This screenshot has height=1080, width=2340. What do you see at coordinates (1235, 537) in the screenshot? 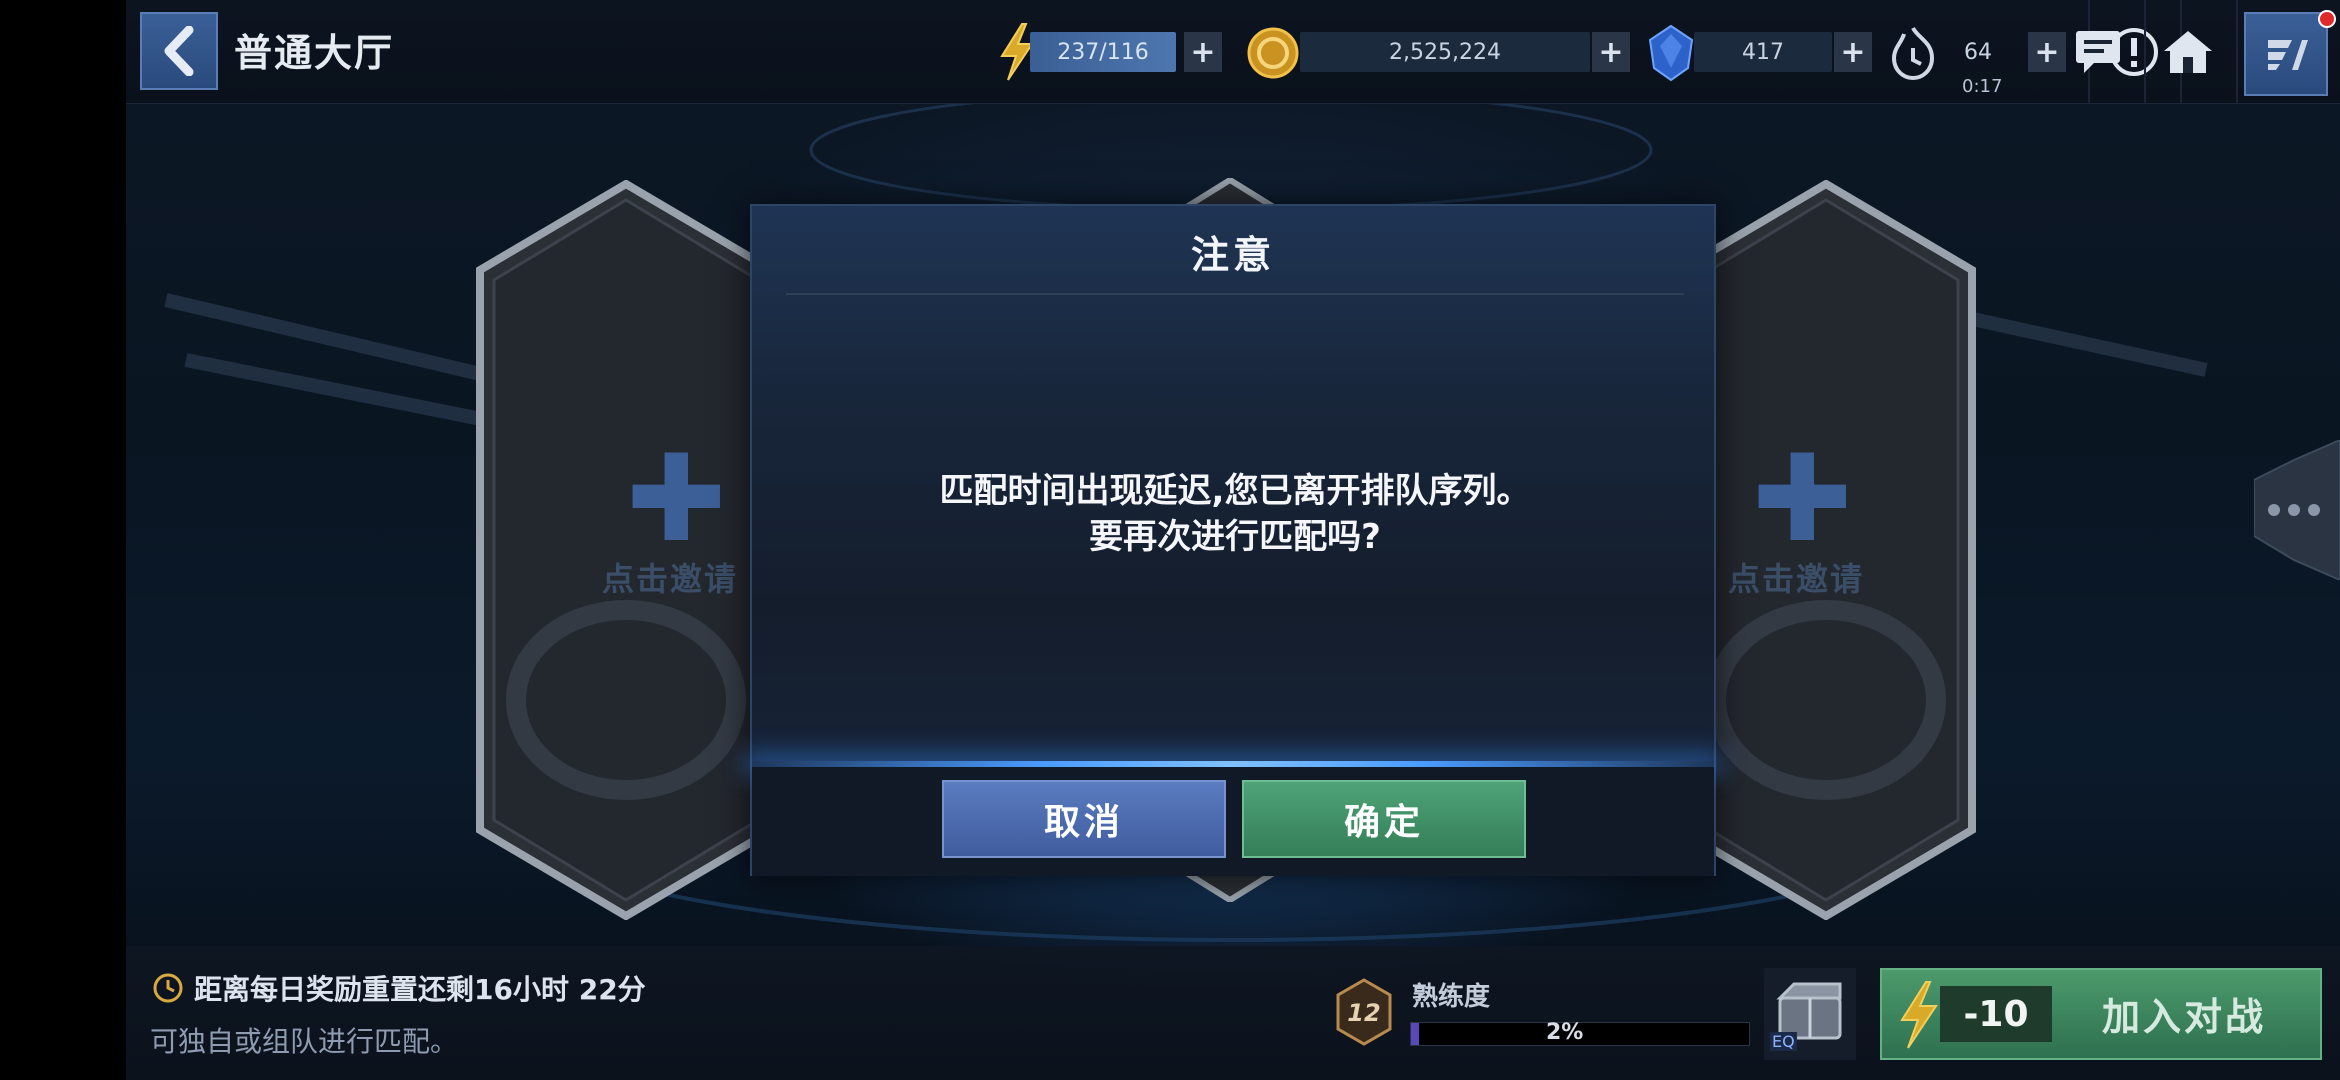
I see `dialog-message-line2: 要再次进行匹配吗?` at bounding box center [1235, 537].